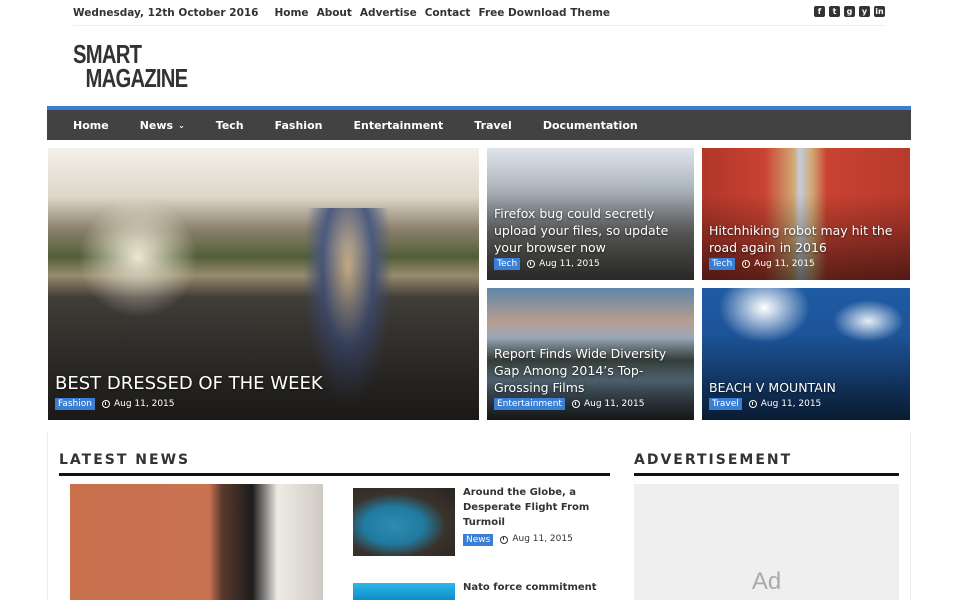 The width and height of the screenshot is (954, 600). What do you see at coordinates (196, 542) in the screenshot?
I see `latest-featured-image` at bounding box center [196, 542].